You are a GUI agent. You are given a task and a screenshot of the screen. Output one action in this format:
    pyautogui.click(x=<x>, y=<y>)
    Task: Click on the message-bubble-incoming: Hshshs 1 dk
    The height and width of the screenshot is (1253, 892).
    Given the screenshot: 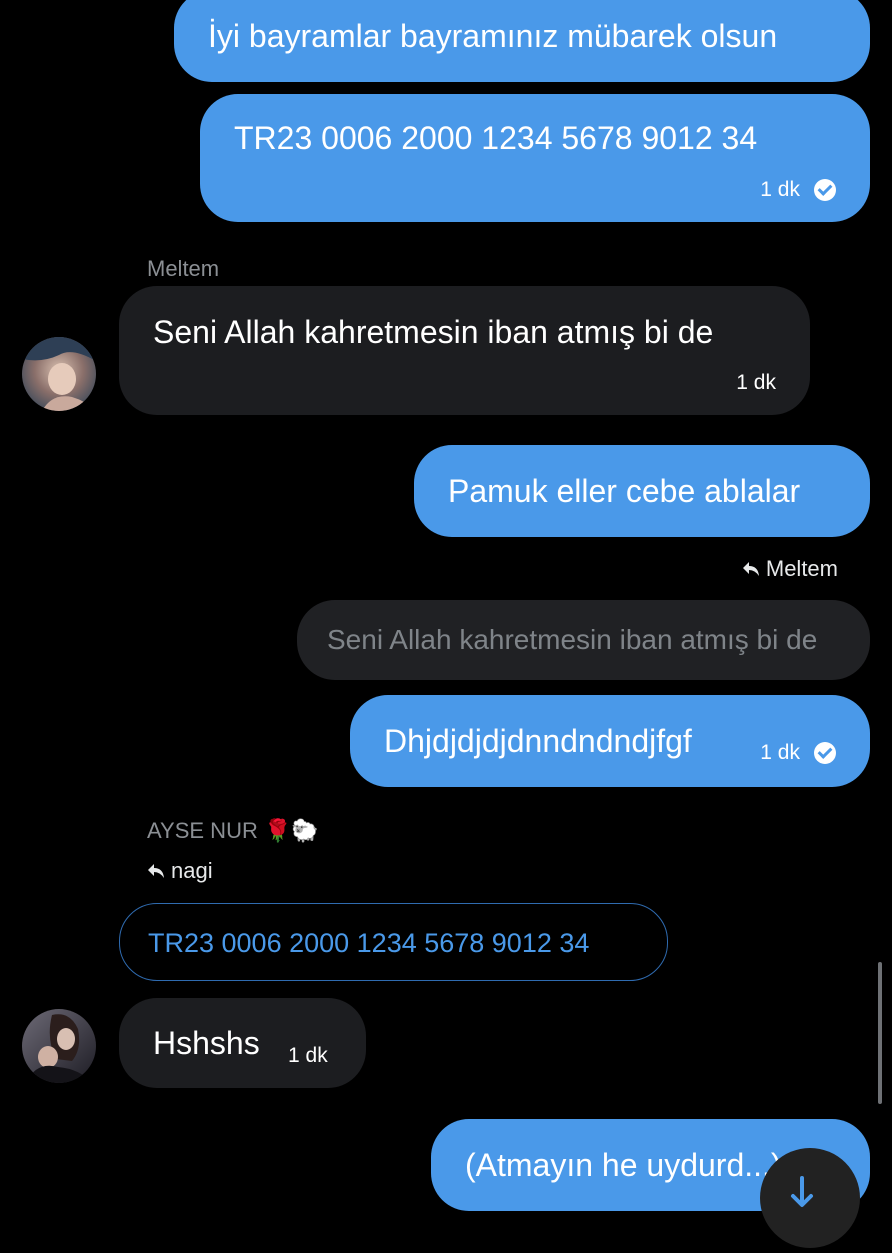 What is the action you would take?
    pyautogui.click(x=242, y=1043)
    